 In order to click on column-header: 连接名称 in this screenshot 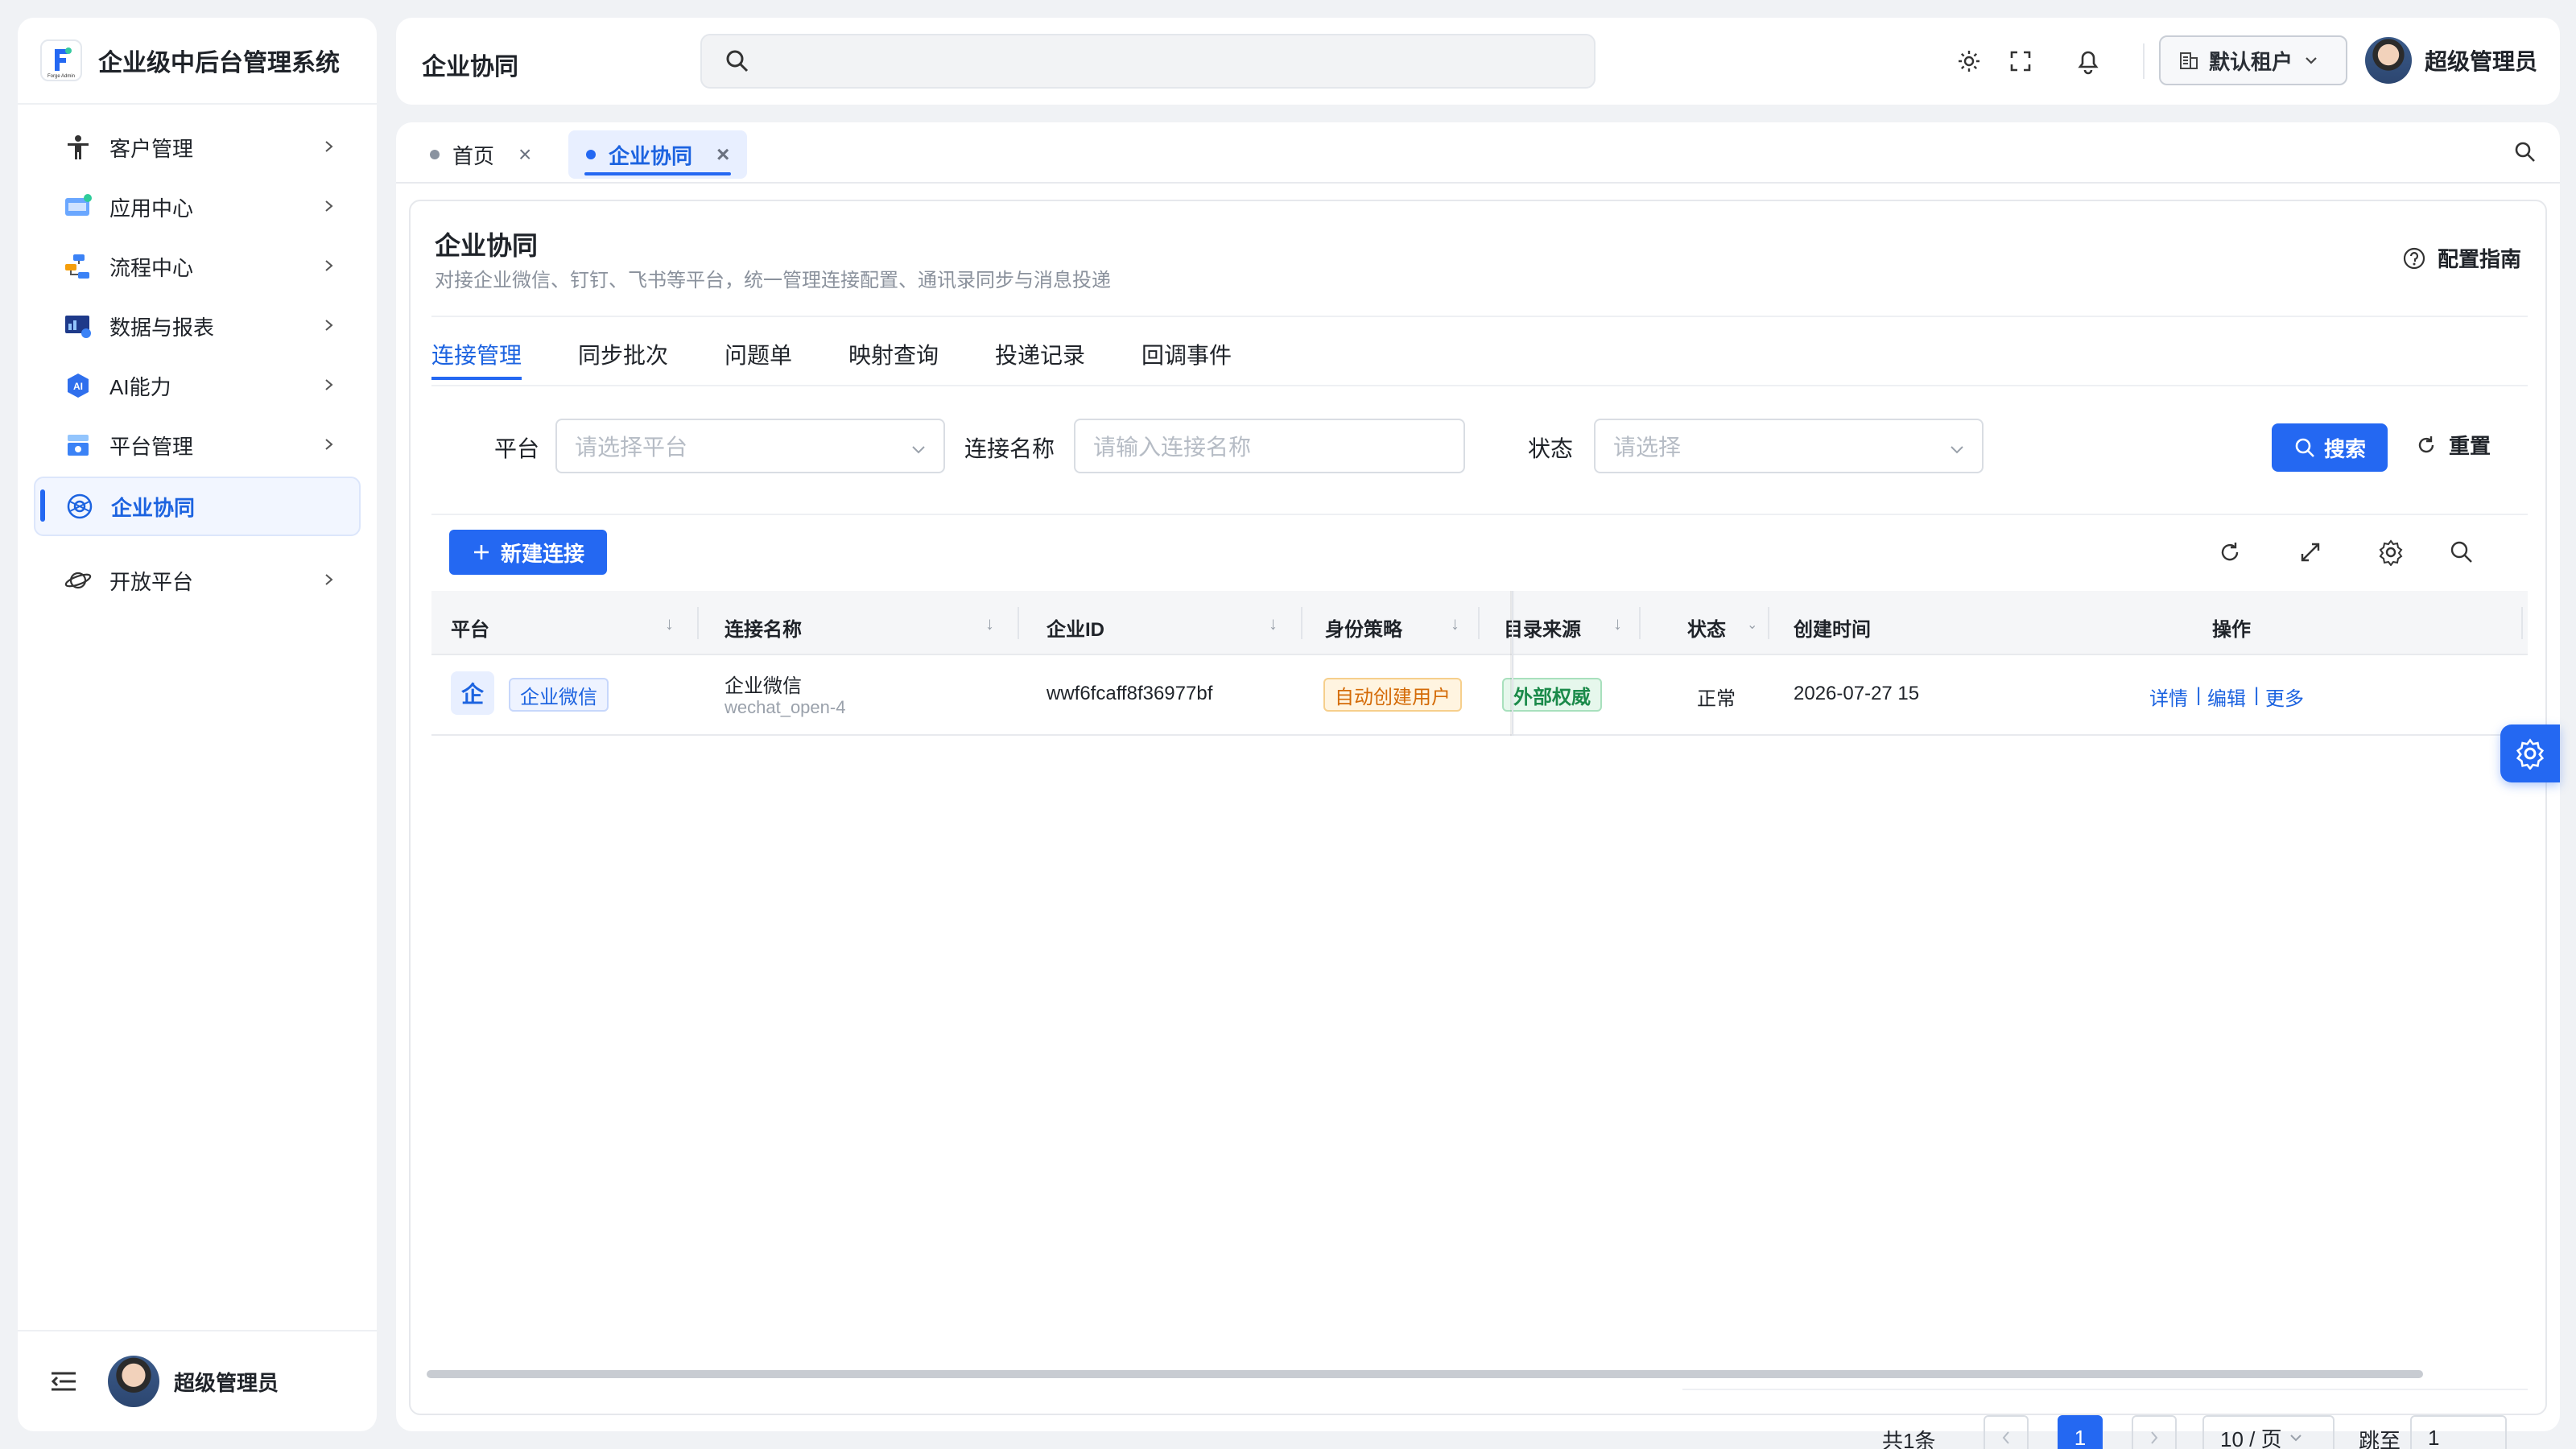, I will do `click(763, 627)`.